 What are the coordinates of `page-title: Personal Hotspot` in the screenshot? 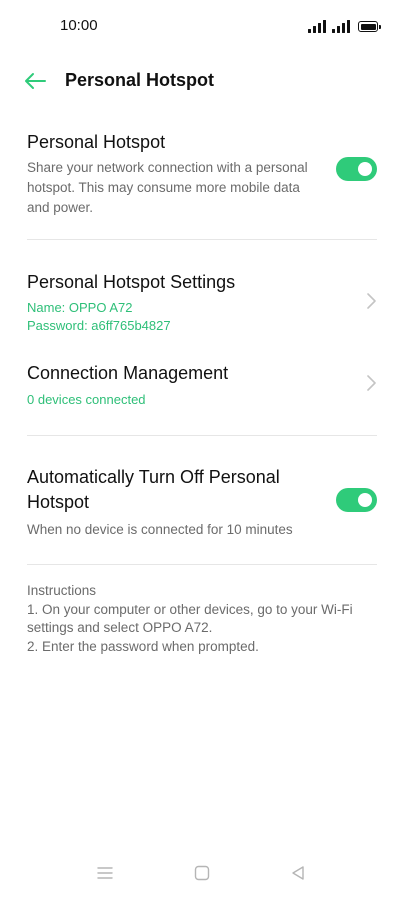 It's located at (140, 80).